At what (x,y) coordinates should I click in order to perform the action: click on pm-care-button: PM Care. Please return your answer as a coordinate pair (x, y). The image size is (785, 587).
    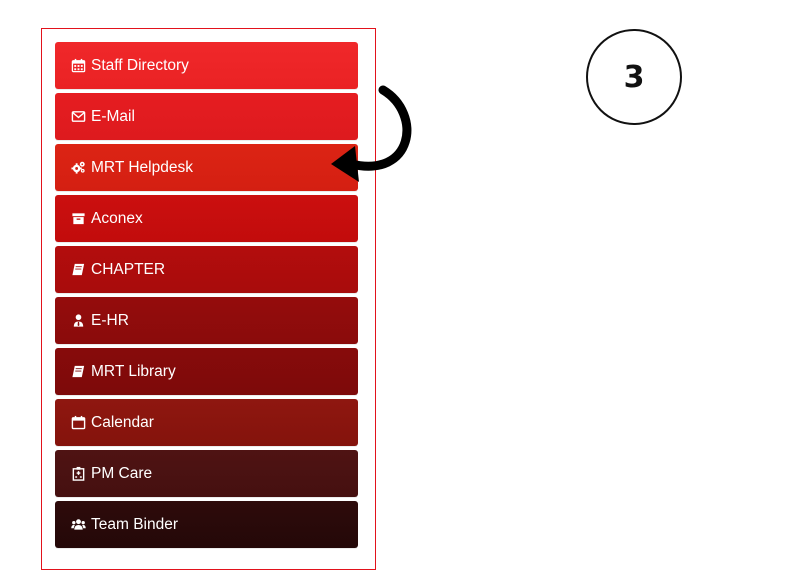
    Looking at the image, I should click on (206, 473).